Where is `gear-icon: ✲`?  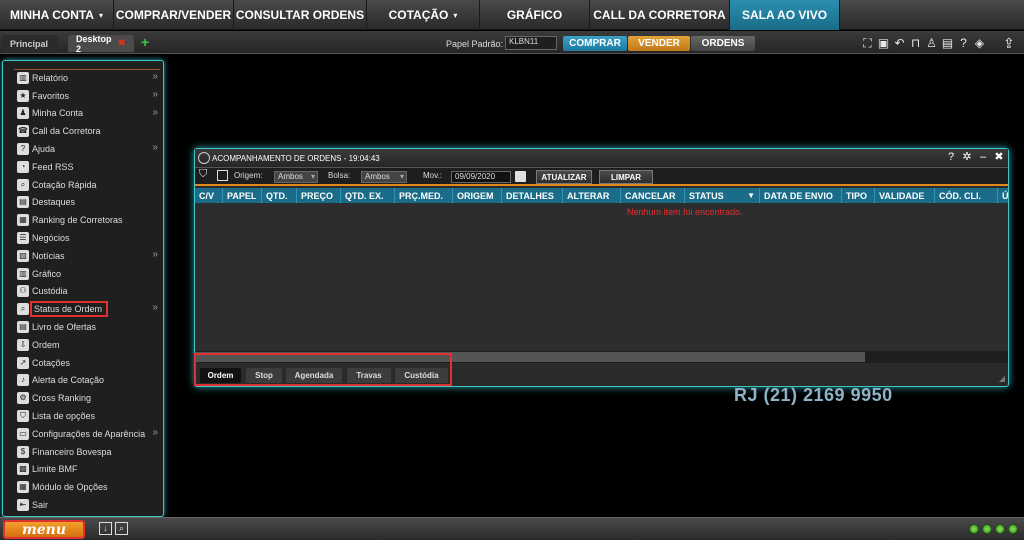
gear-icon: ✲ is located at coordinates (967, 157).